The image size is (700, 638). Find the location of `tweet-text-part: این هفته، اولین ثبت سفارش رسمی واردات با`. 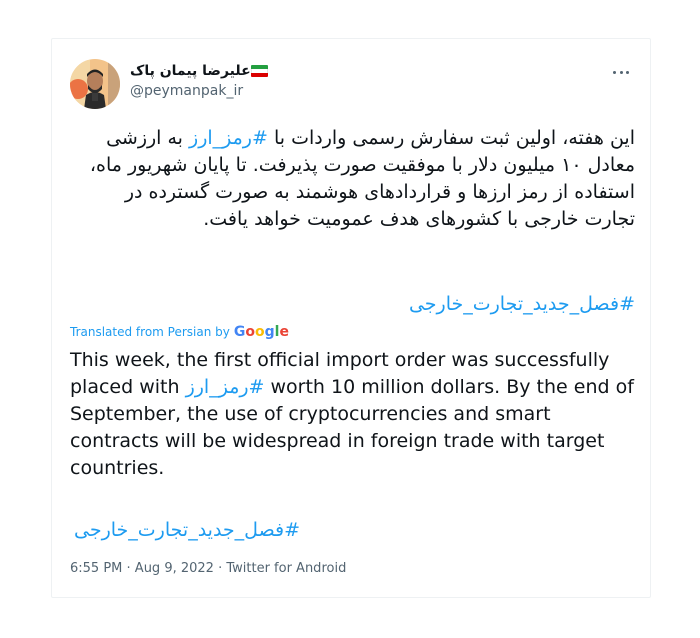

tweet-text-part: این هفته، اولین ثبت سفارش رسمی واردات با is located at coordinates (451, 138).